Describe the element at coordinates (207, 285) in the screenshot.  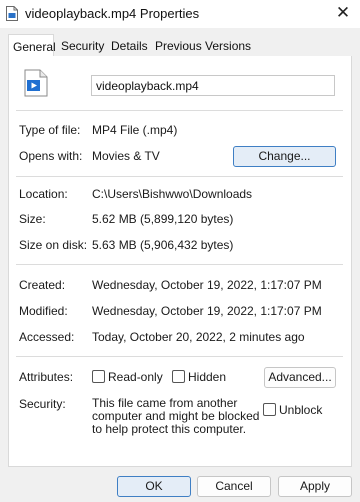
I see `created-value: Wednesday, October 19, 2022, 1:17:07 PM` at that location.